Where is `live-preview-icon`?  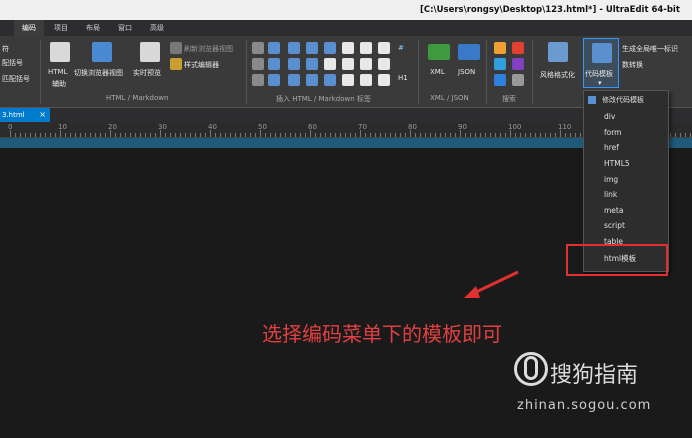 live-preview-icon is located at coordinates (150, 52).